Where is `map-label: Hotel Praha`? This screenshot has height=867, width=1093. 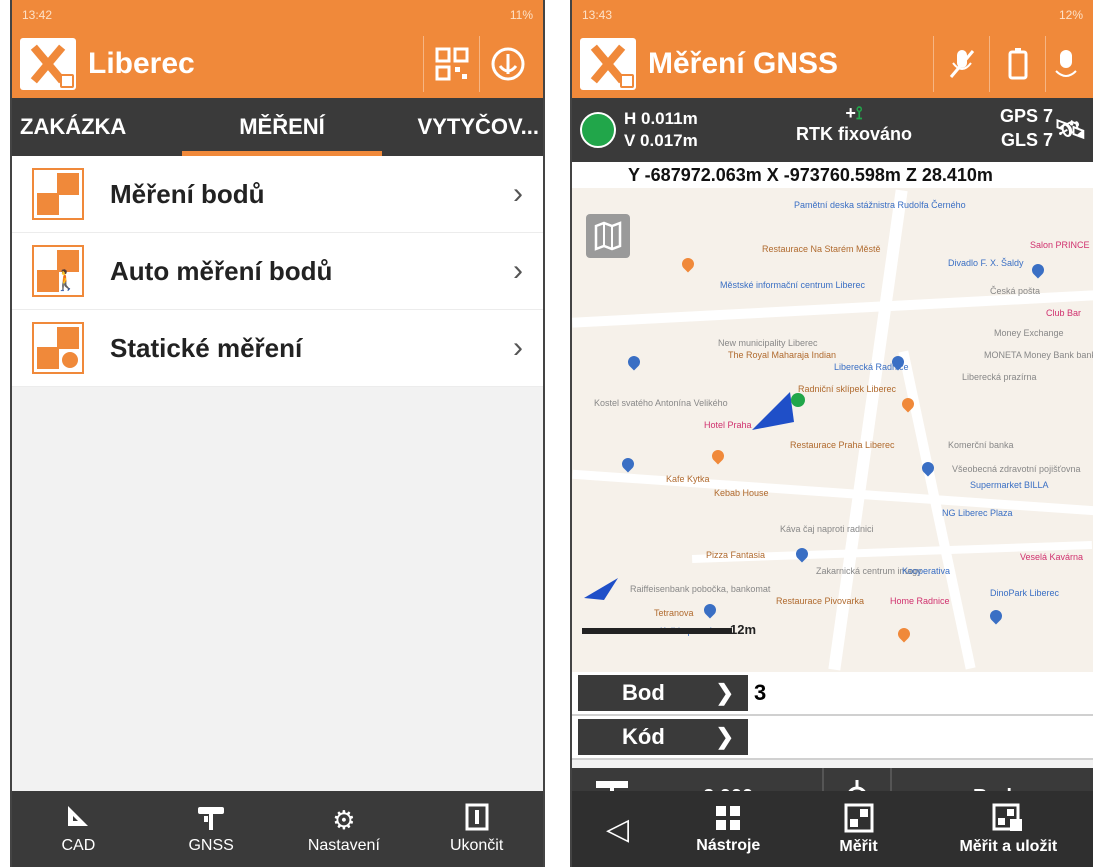 map-label: Hotel Praha is located at coordinates (728, 425).